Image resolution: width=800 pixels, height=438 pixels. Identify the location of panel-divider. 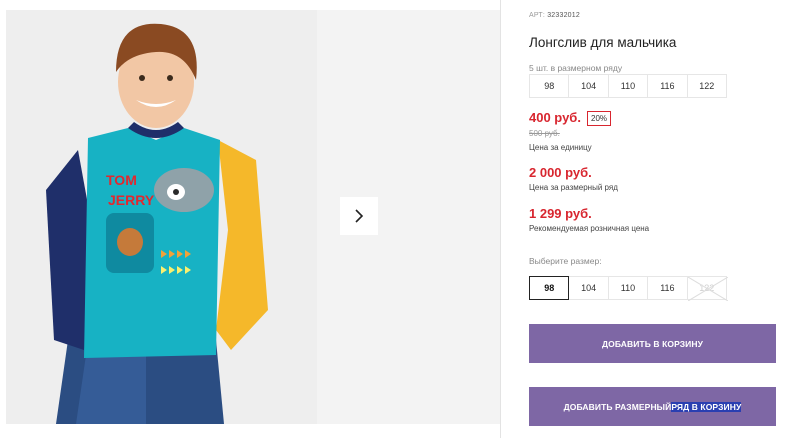
(500, 219).